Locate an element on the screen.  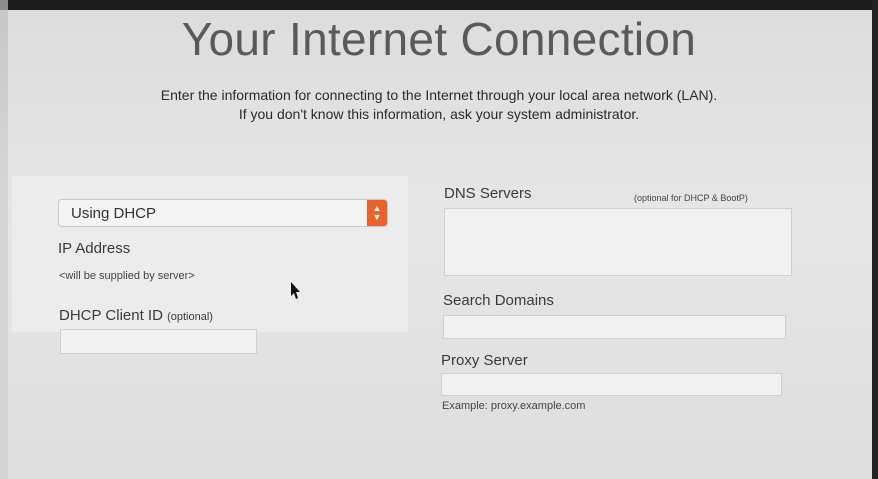
proxy-server-label: Proxy Server is located at coordinates (484, 360).